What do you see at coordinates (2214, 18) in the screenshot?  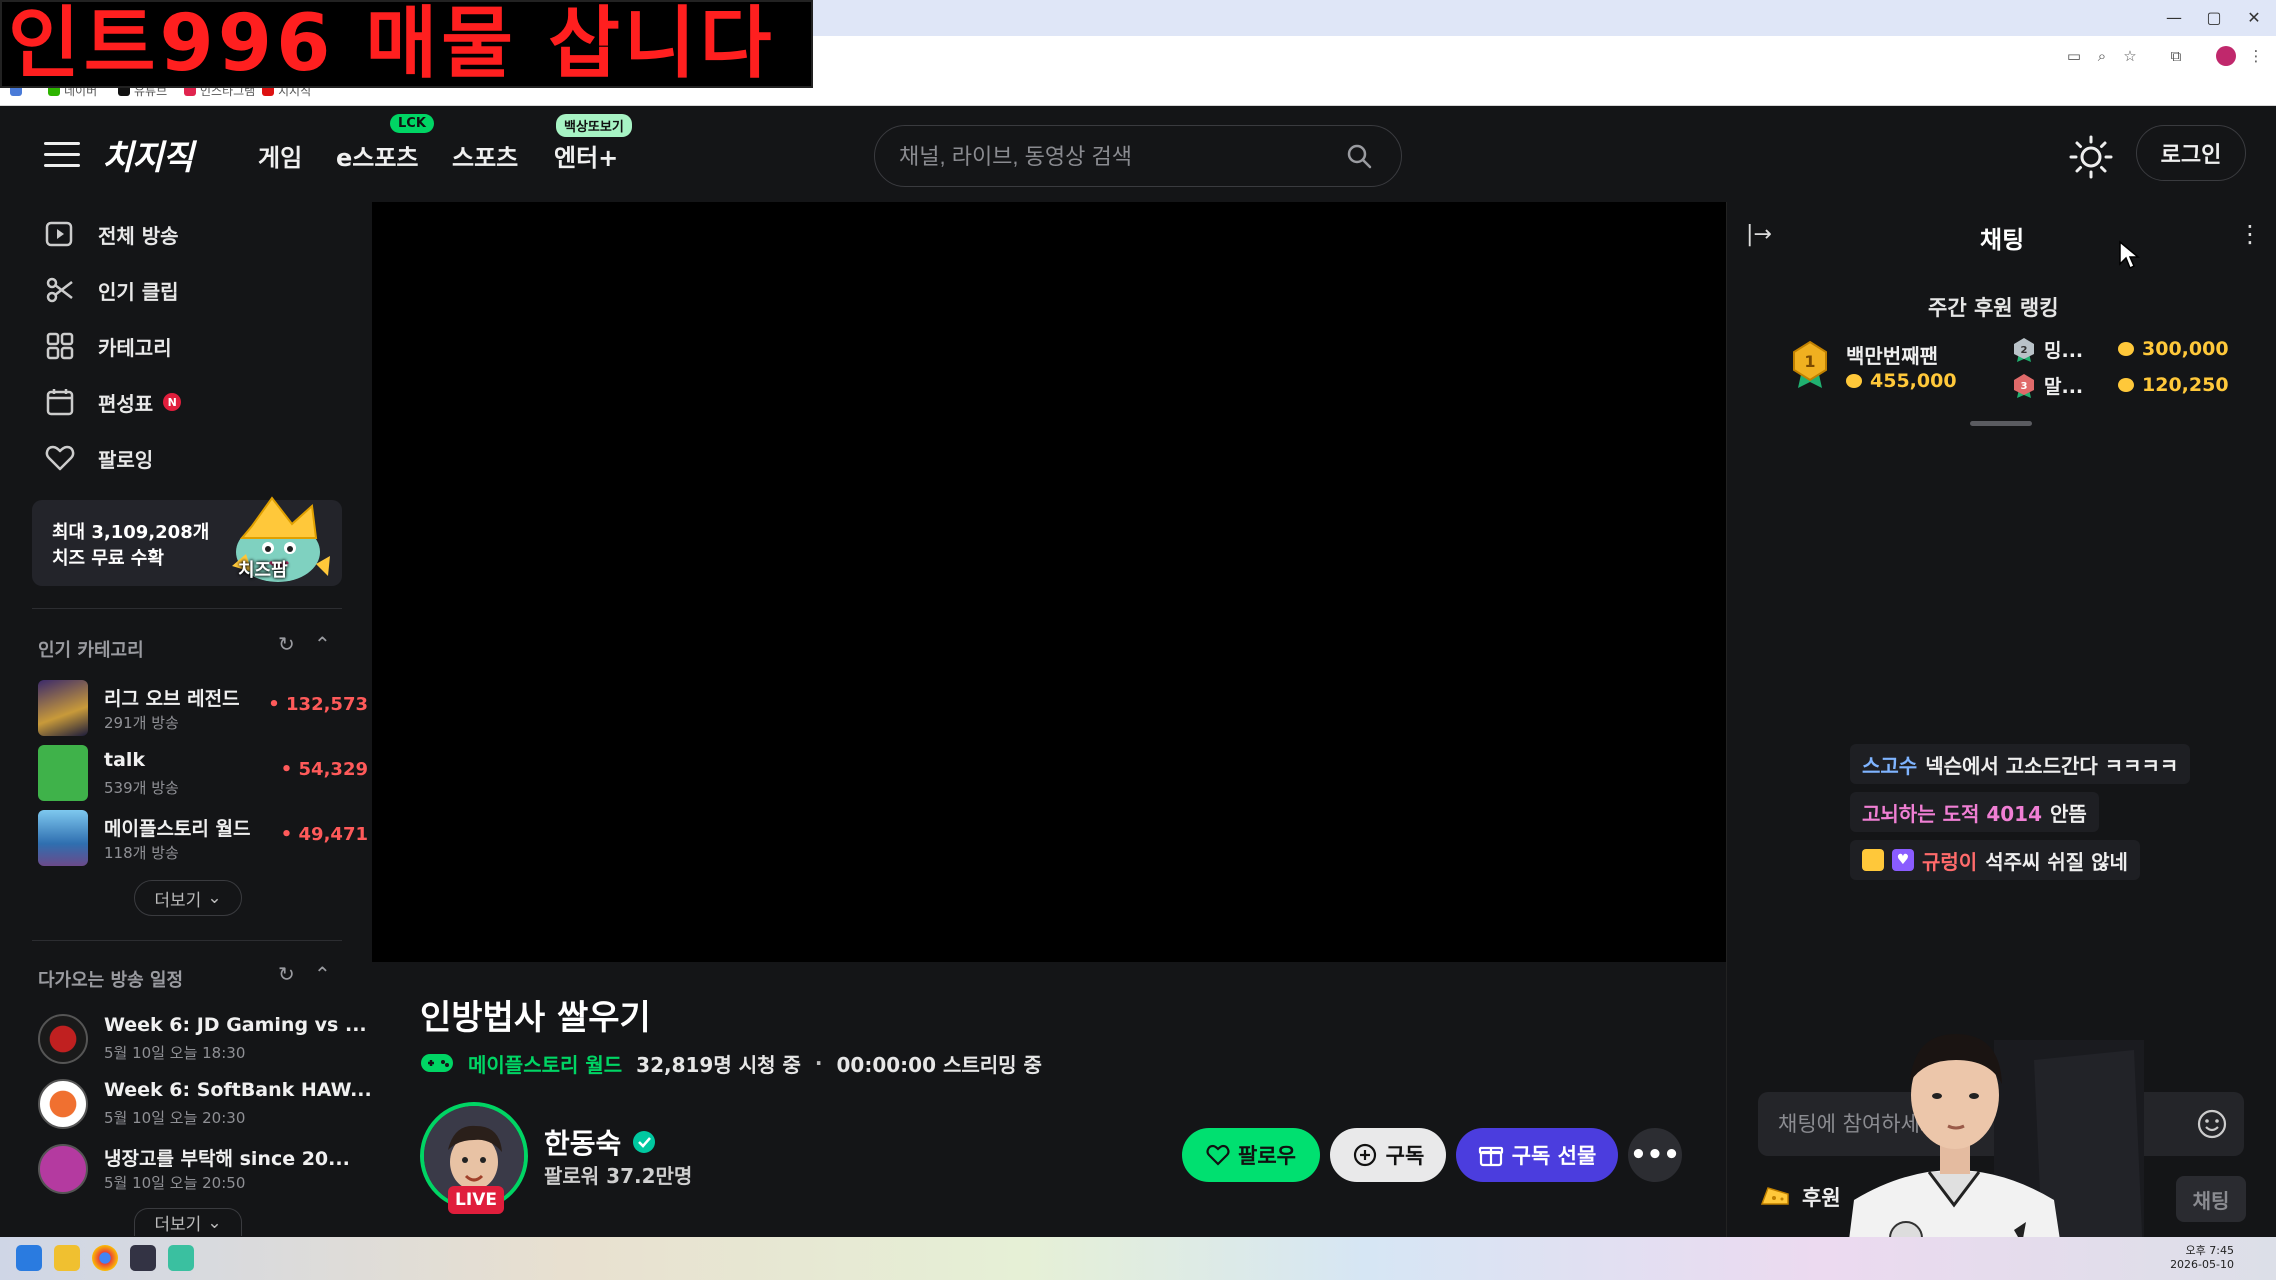 I see `maximize-button: ▢` at bounding box center [2214, 18].